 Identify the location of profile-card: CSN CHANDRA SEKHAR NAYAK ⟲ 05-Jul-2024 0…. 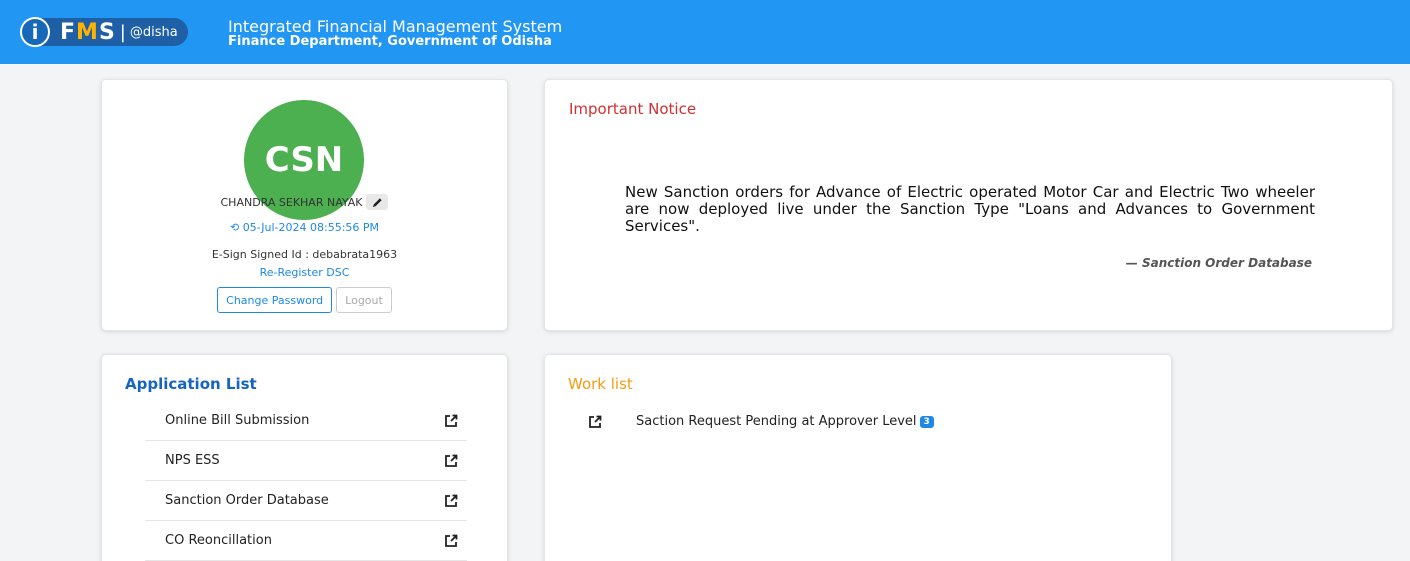
(304, 205).